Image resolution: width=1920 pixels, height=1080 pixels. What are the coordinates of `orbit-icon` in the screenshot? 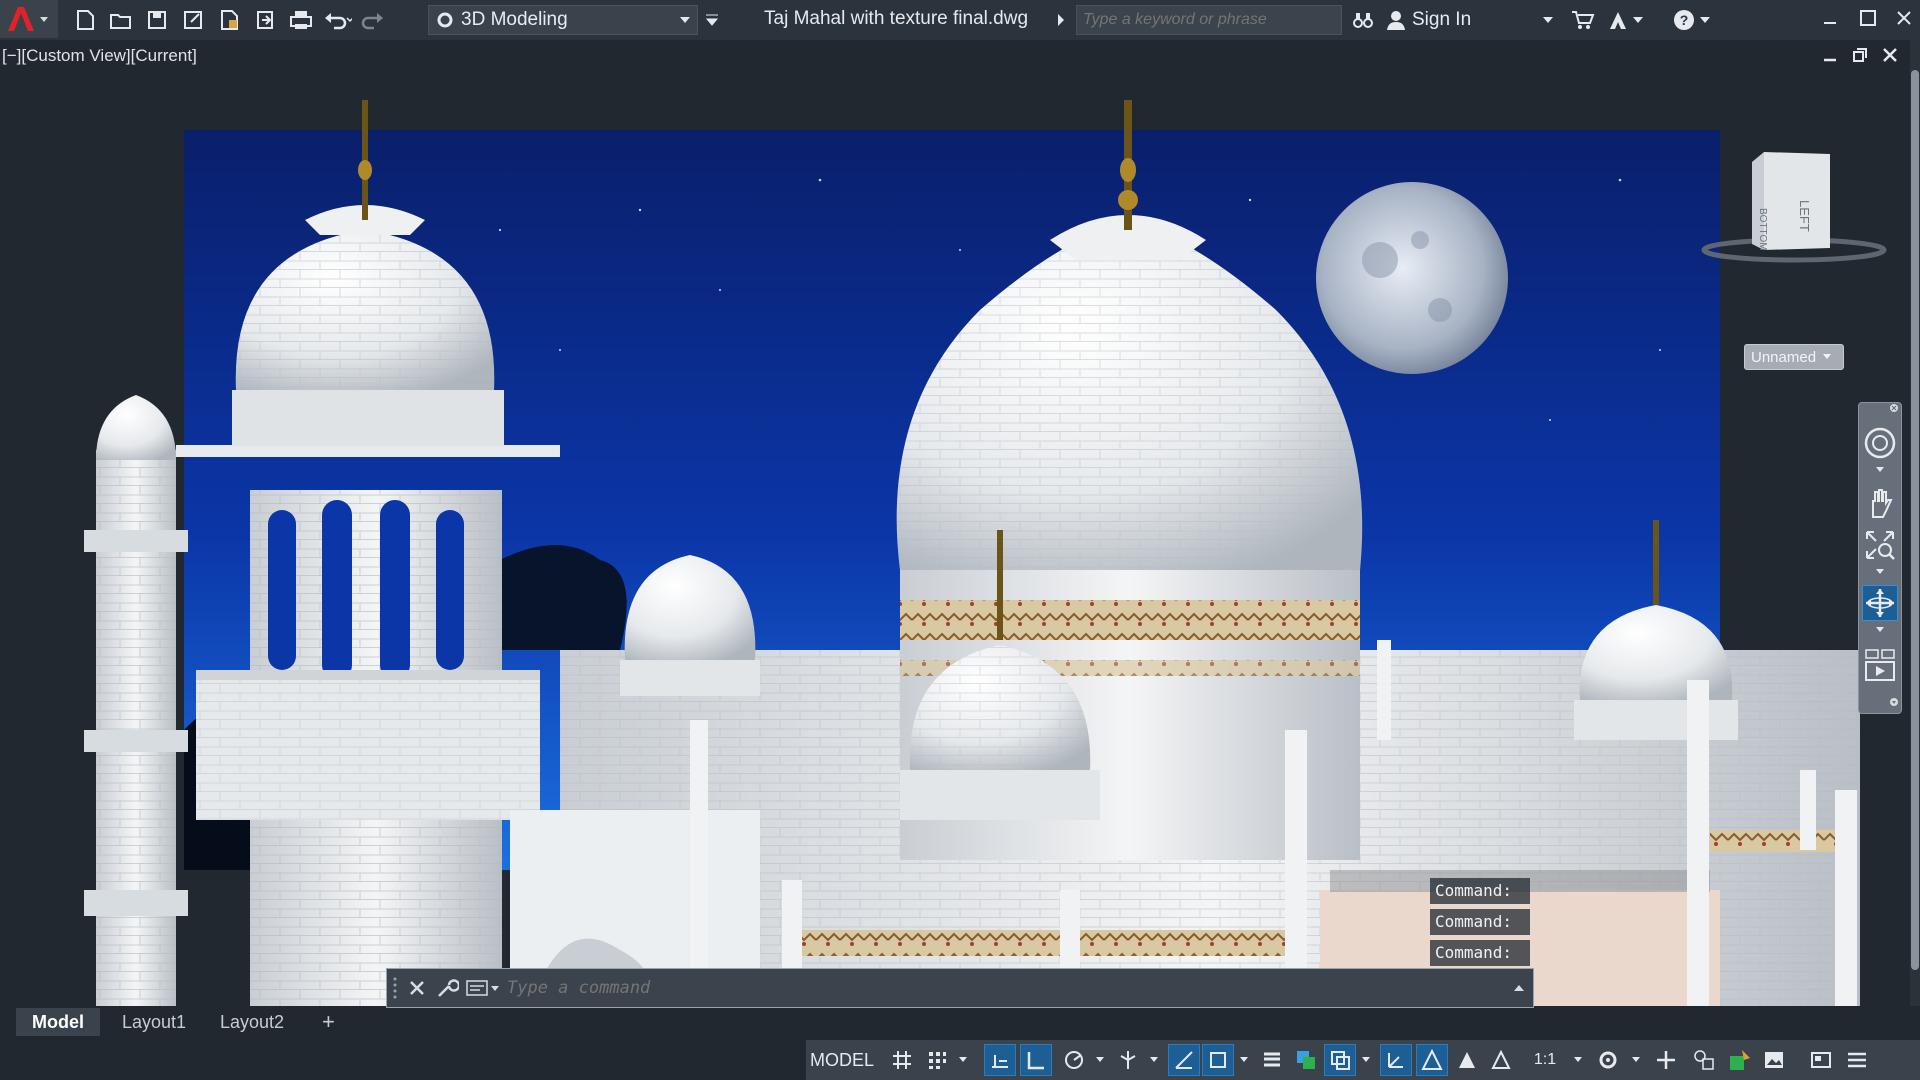 It's located at (1880, 603).